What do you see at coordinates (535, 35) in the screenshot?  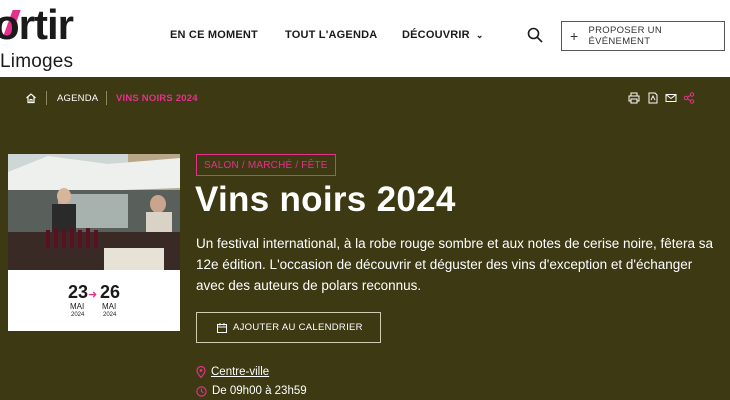 I see `search-icon` at bounding box center [535, 35].